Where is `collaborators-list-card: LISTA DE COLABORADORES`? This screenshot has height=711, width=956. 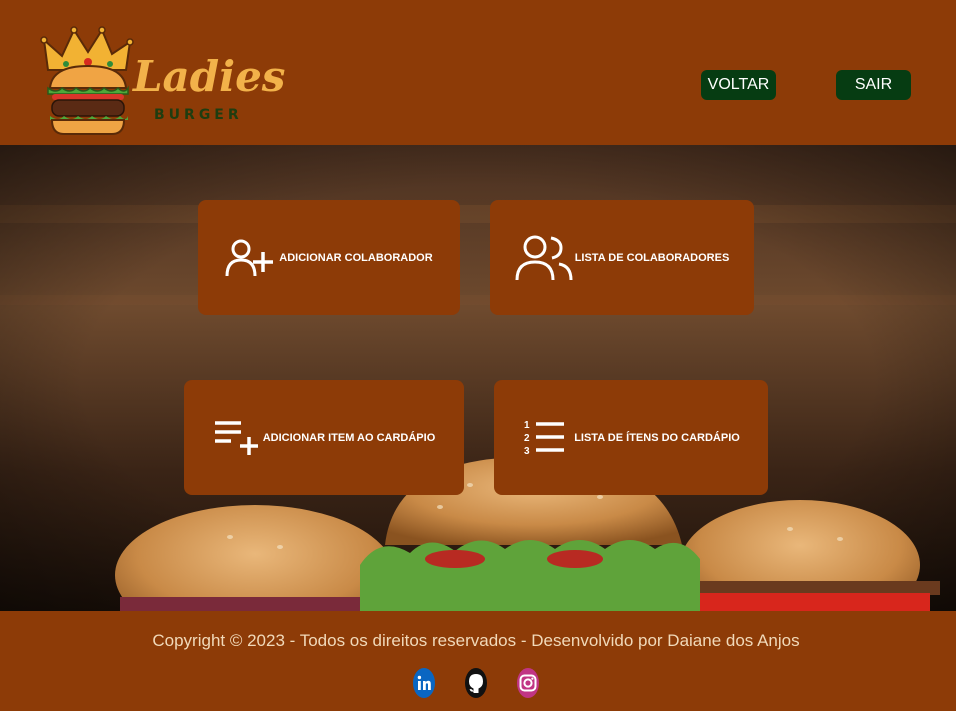
collaborators-list-card: LISTA DE COLABORADORES is located at coordinates (622, 257).